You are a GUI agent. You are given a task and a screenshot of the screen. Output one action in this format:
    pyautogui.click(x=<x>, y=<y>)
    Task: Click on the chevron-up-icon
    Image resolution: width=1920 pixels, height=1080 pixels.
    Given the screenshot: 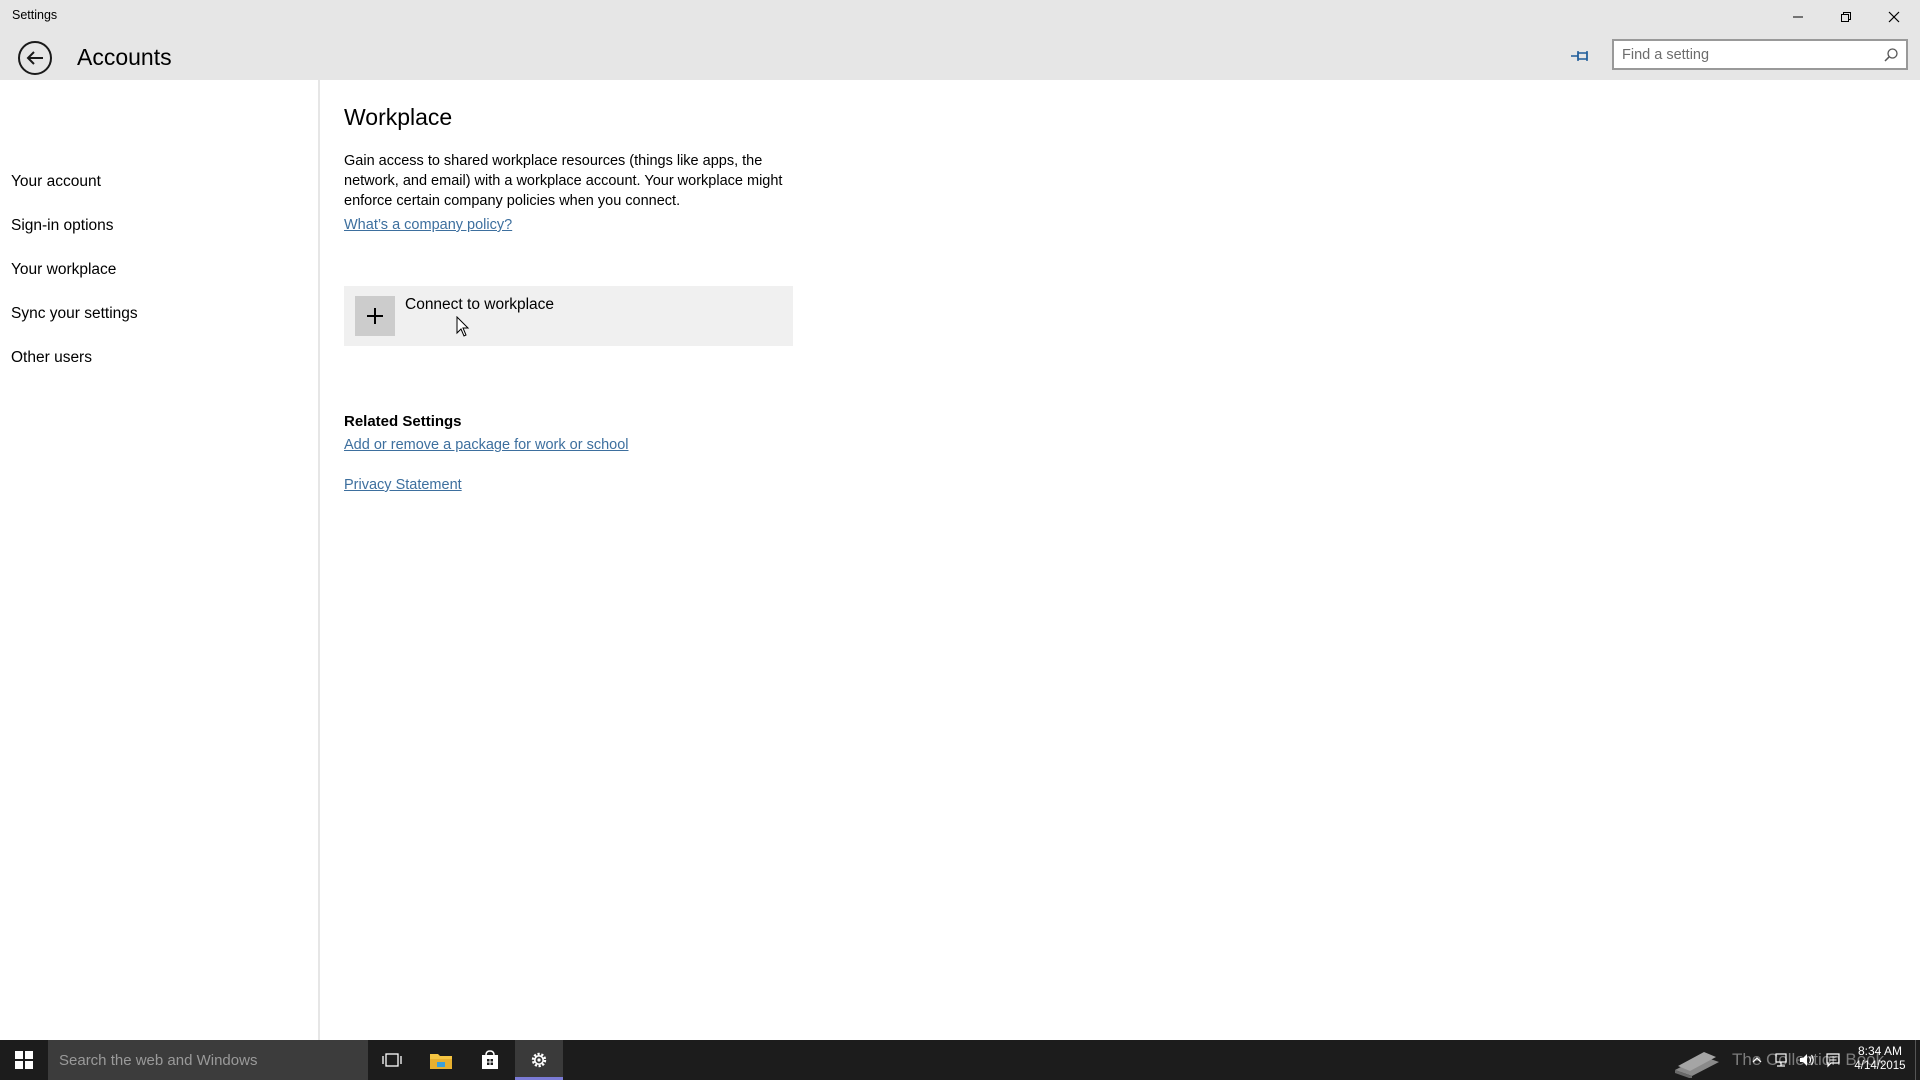 What is the action you would take?
    pyautogui.click(x=1757, y=1060)
    